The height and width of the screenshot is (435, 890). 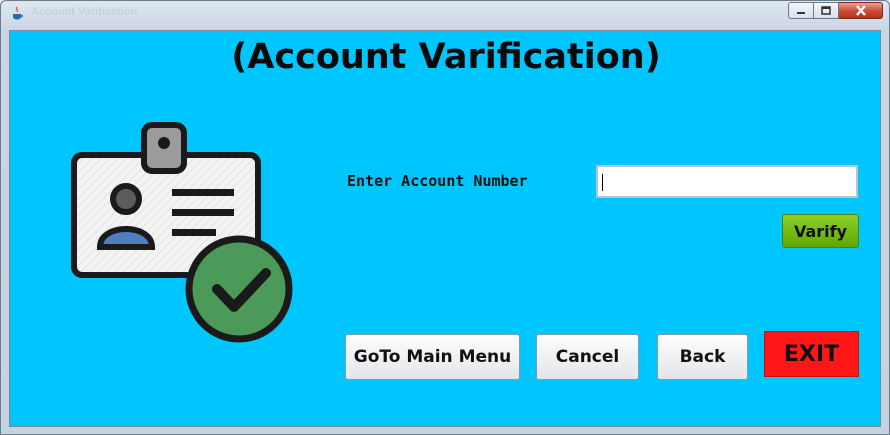 I want to click on maximize-icon, so click(x=826, y=10).